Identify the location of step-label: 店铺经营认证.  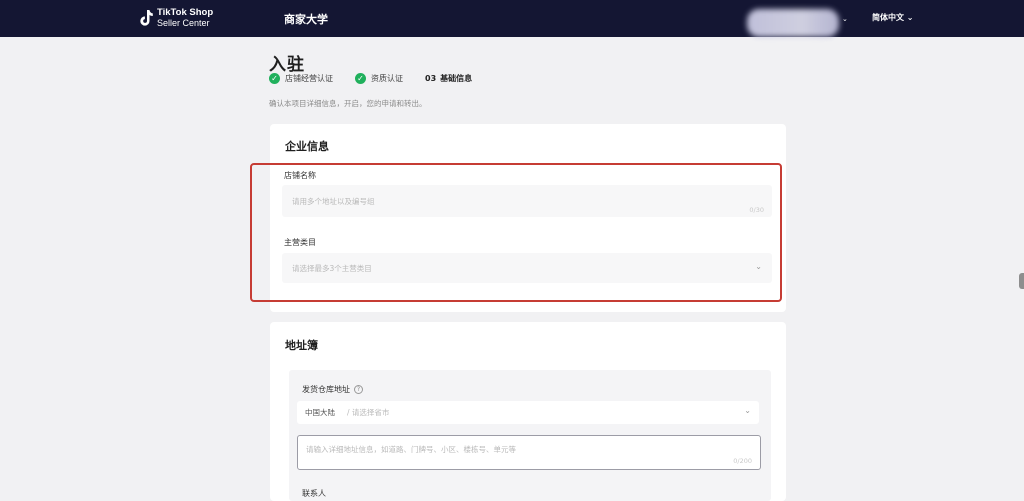
(309, 78).